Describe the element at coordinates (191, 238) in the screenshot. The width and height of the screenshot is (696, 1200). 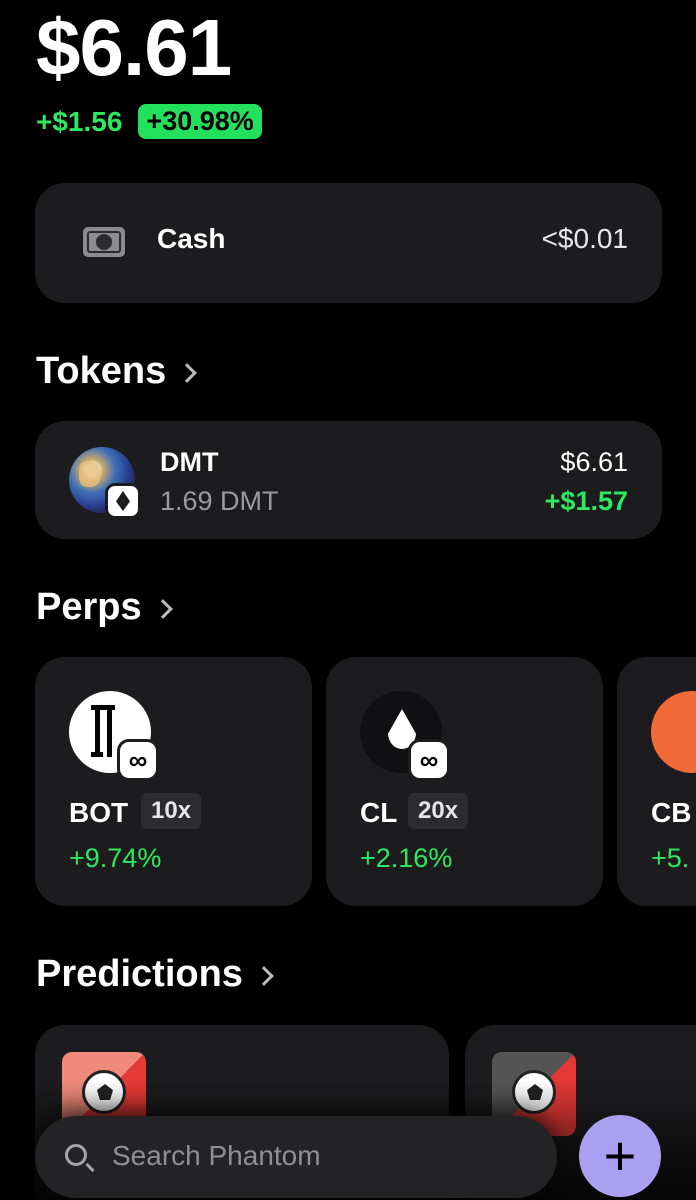
I see `cash-label: Cash` at that location.